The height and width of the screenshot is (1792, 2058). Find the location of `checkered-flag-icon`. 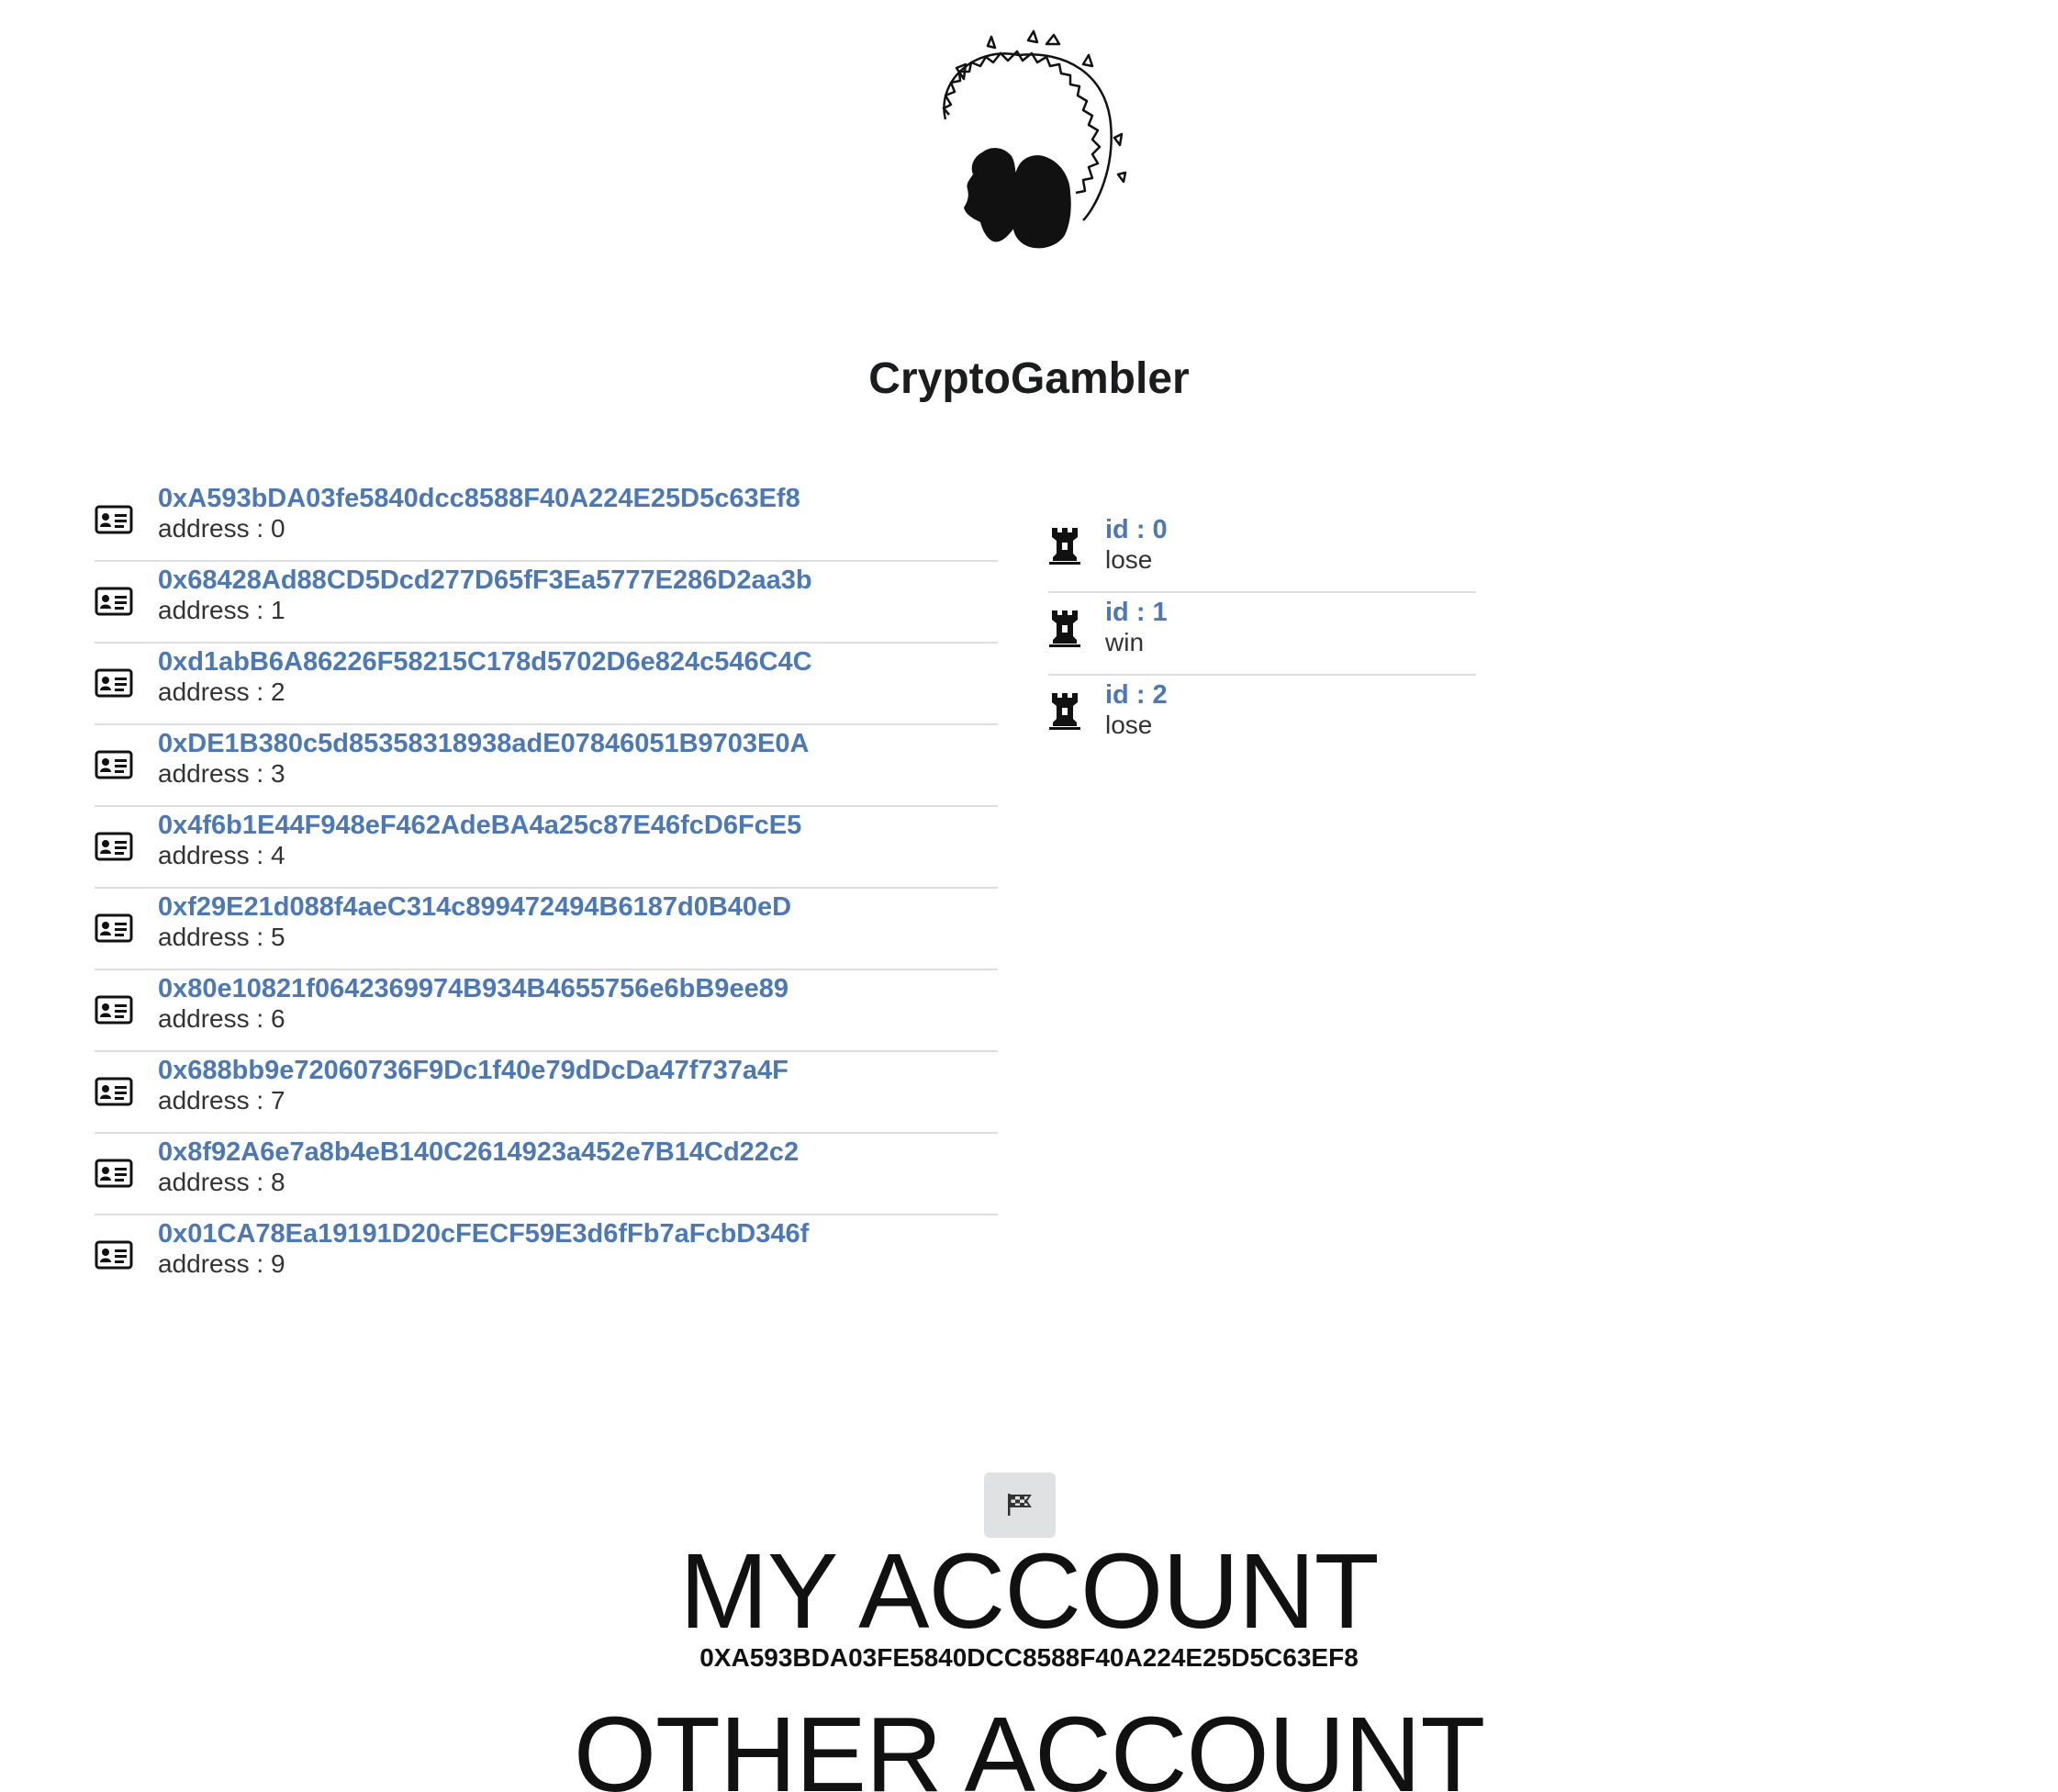

checkered-flag-icon is located at coordinates (1020, 1505).